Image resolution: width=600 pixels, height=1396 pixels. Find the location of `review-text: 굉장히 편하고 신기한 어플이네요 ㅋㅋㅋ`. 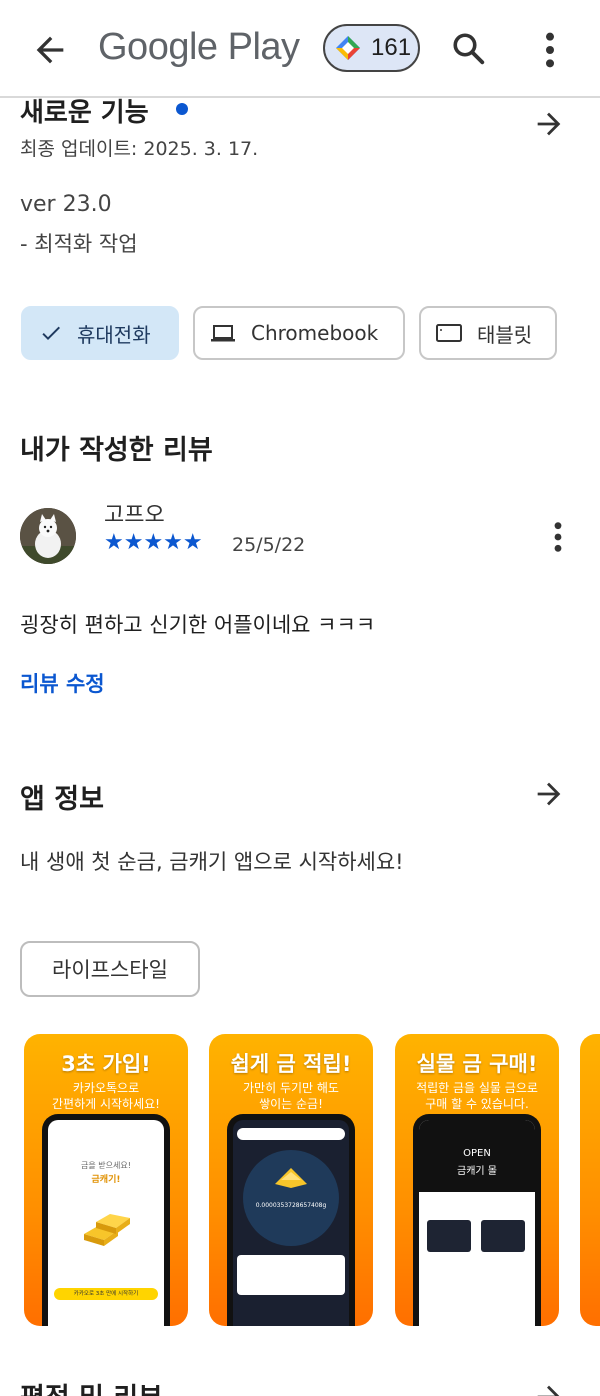

review-text: 굉장히 편하고 신기한 어플이네요 ㅋㅋㅋ is located at coordinates (198, 625).